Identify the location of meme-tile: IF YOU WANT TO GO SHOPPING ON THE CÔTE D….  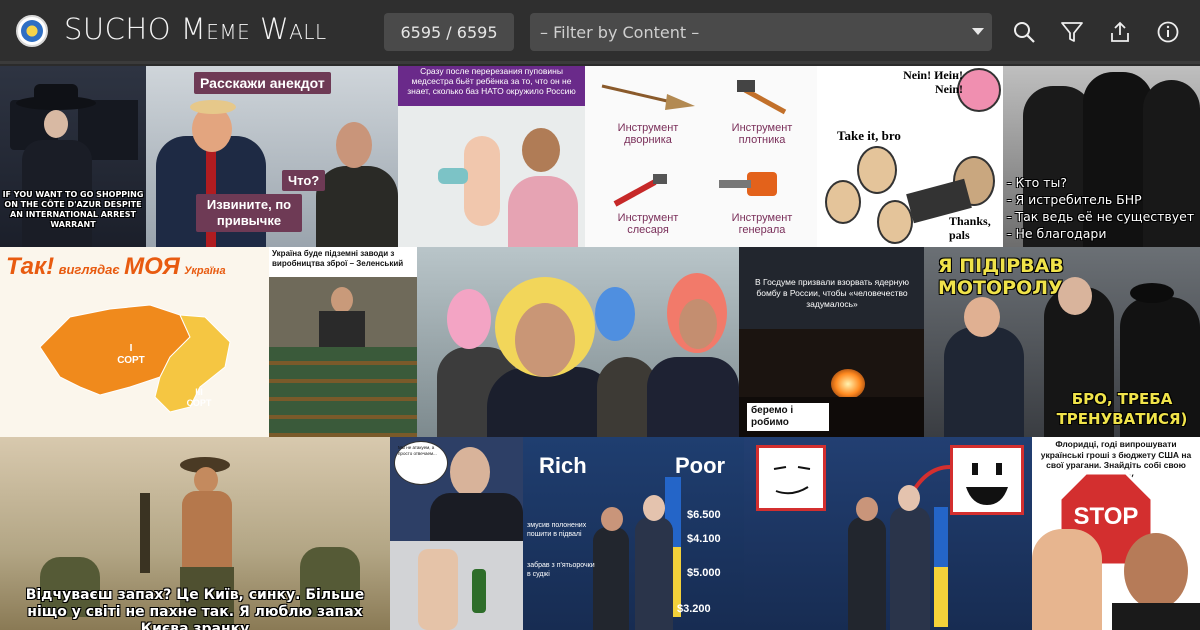
(73, 156).